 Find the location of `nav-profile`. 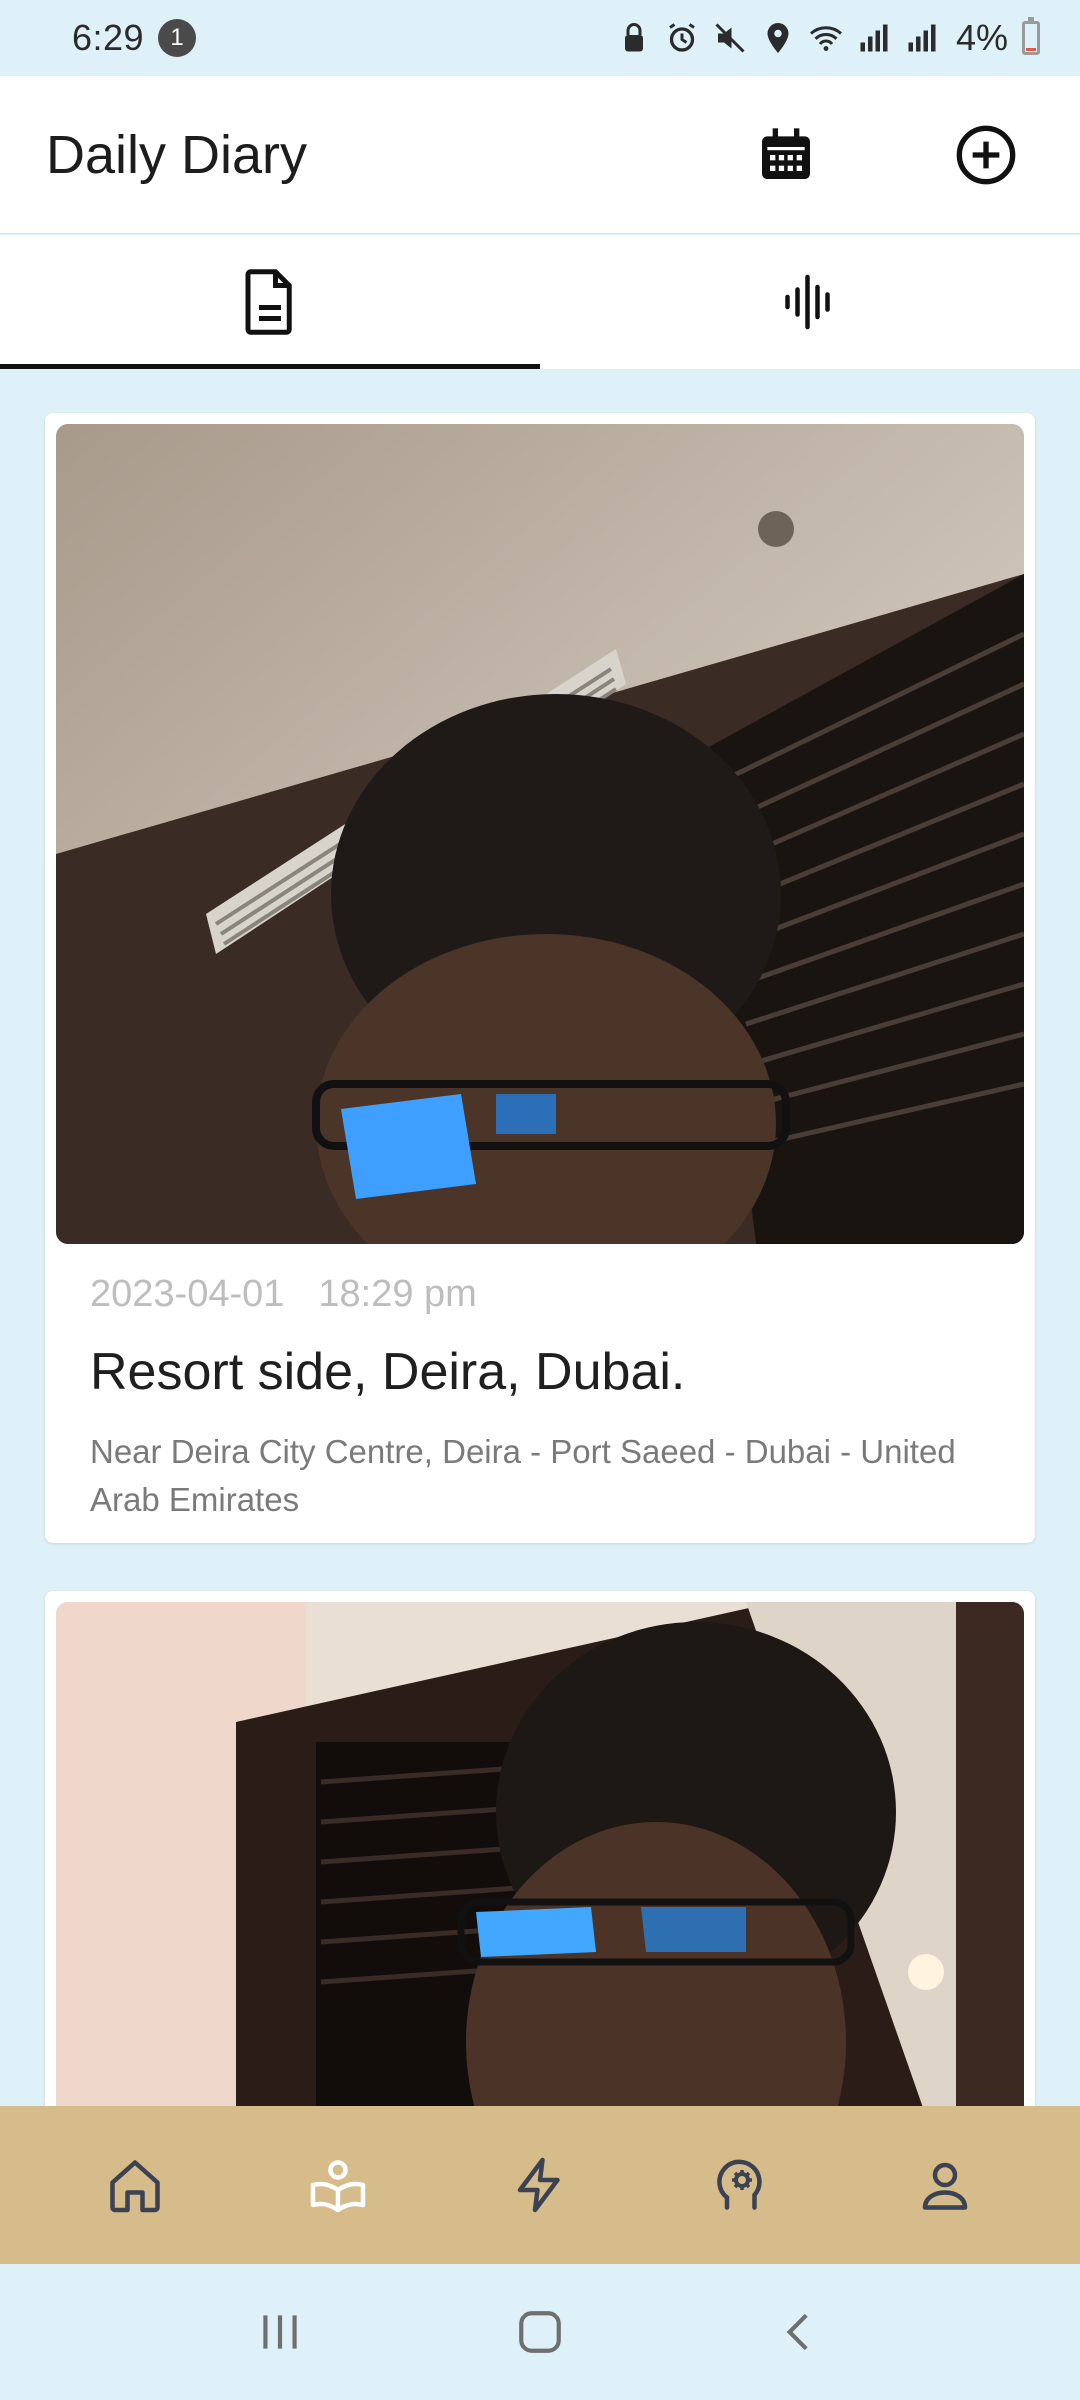

nav-profile is located at coordinates (945, 2185).